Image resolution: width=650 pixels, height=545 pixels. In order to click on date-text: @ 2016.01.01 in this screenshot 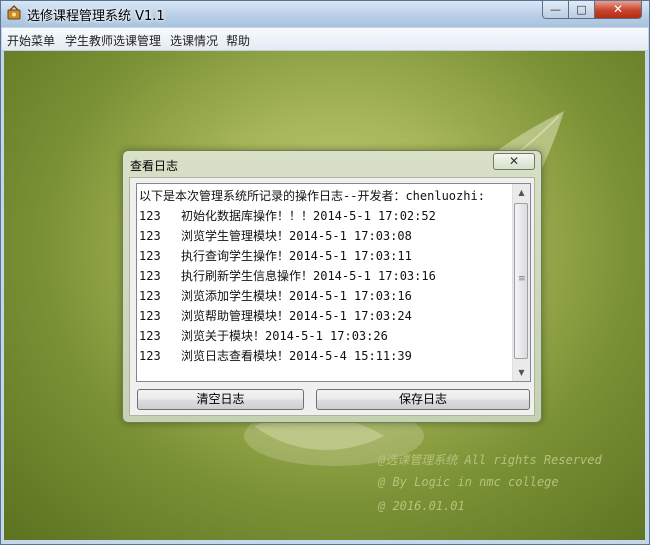, I will do `click(421, 506)`.